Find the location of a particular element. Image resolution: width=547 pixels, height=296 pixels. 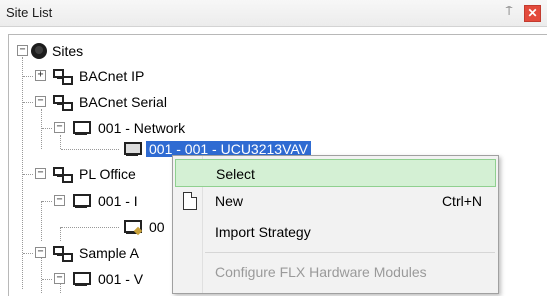

menu-item-label: Configure FLX Hardware Modules is located at coordinates (321, 272).